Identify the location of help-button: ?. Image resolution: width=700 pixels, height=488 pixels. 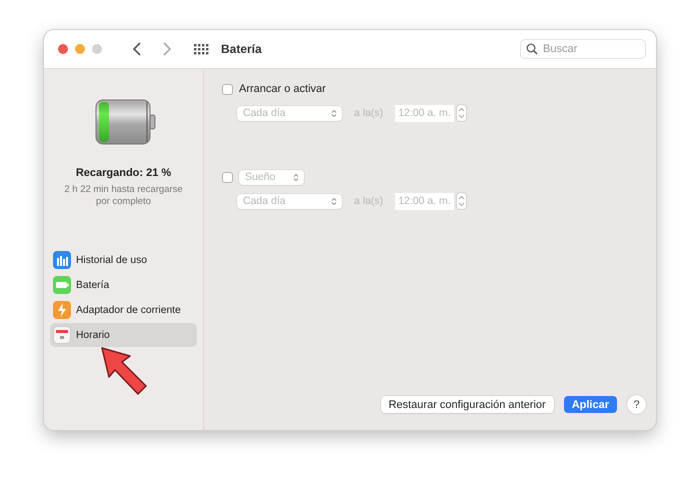
(636, 404).